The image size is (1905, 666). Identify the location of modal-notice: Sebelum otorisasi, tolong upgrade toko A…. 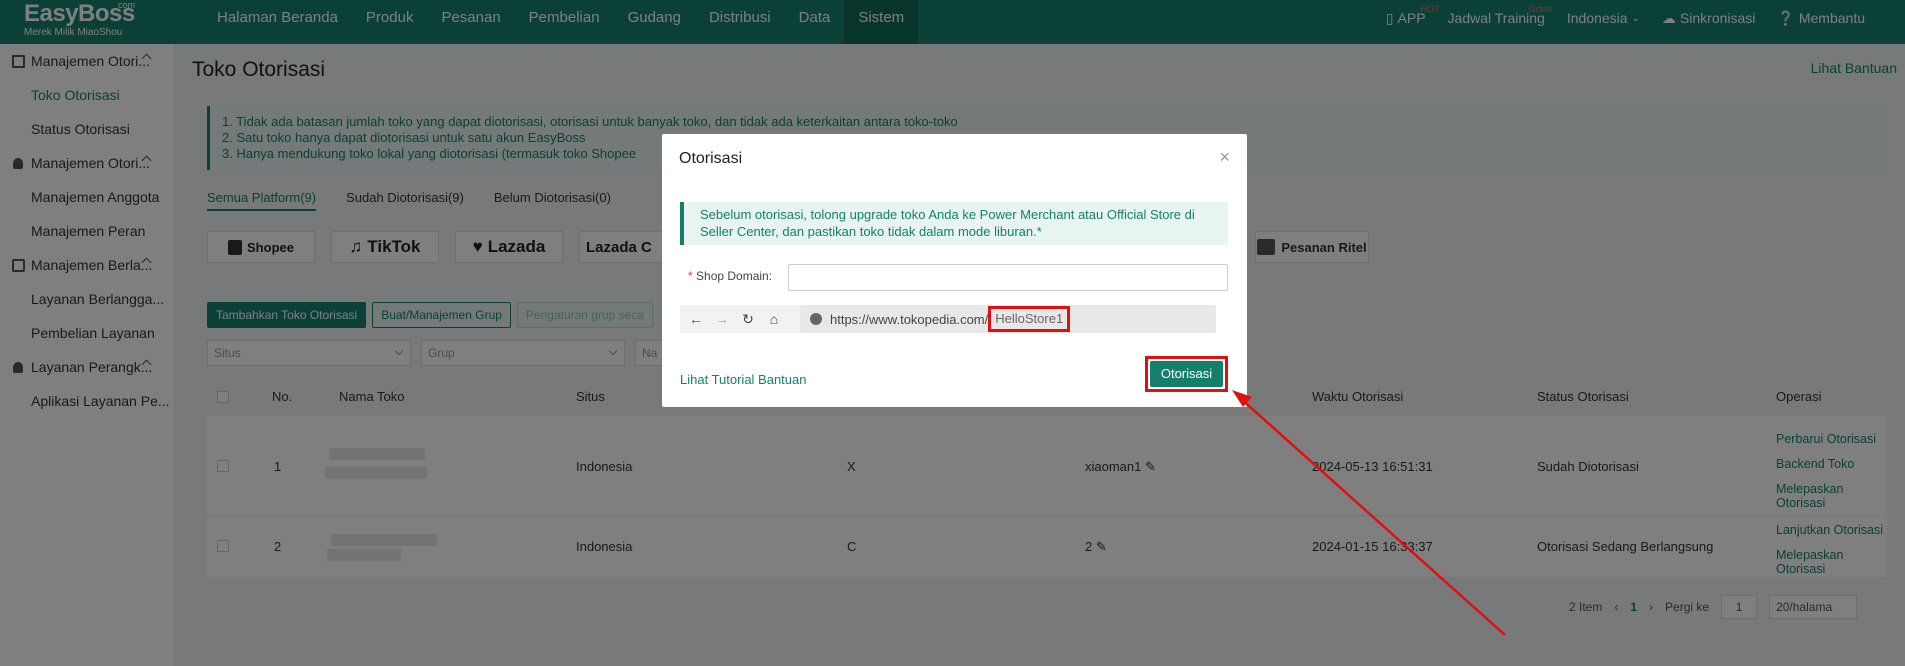
(954, 223).